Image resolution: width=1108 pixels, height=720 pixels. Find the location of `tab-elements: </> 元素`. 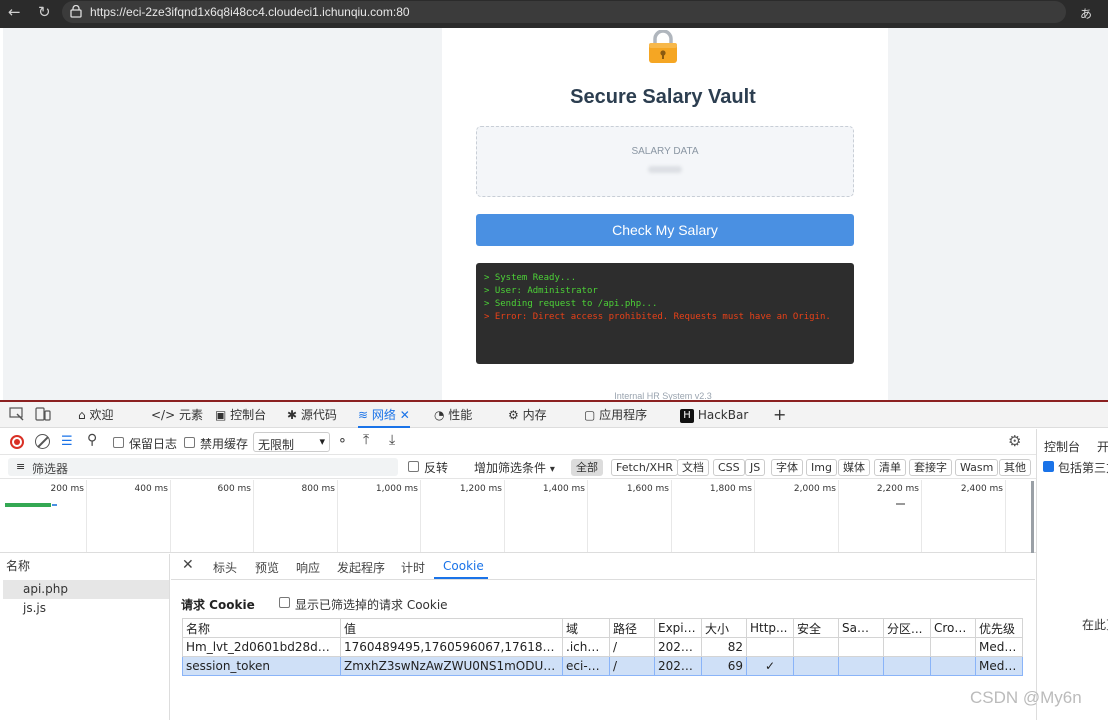

tab-elements: </> 元素 is located at coordinates (177, 415).